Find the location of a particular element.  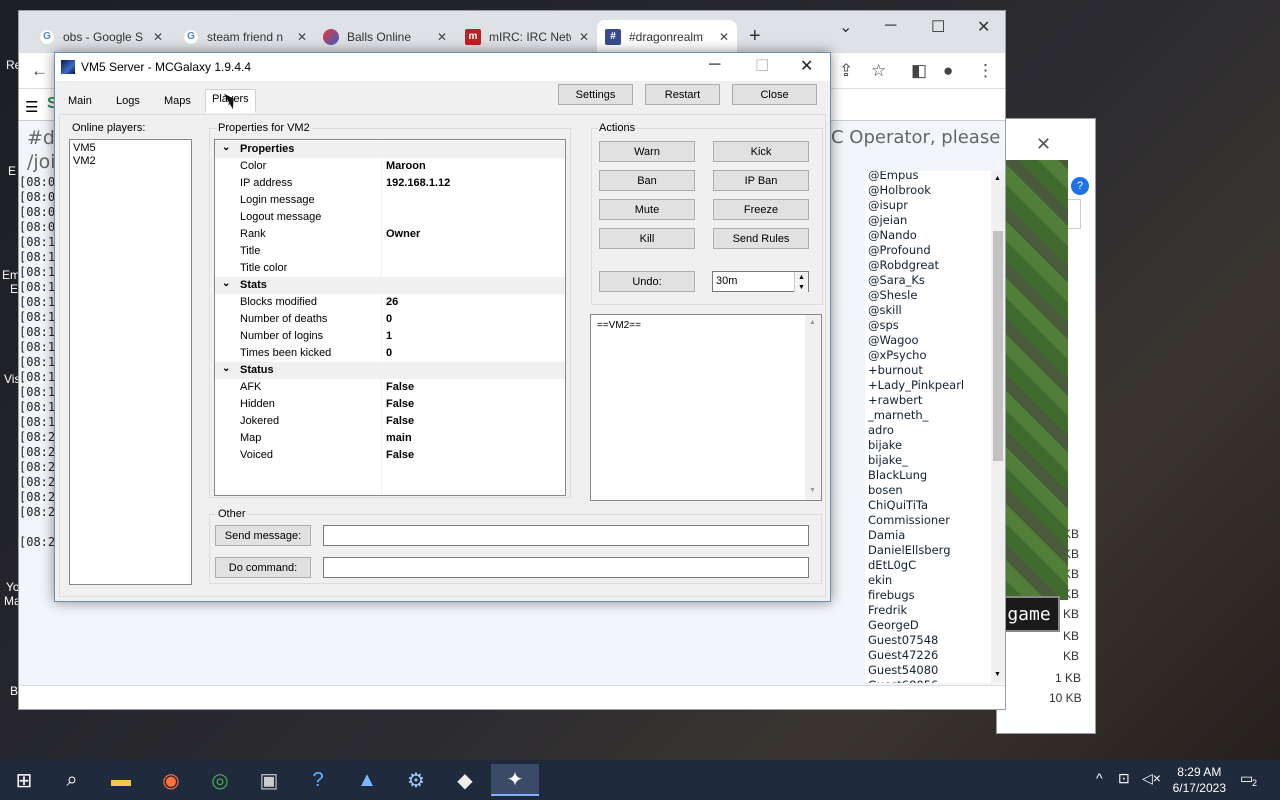

nick-list-item: @skill is located at coordinates (932, 310).